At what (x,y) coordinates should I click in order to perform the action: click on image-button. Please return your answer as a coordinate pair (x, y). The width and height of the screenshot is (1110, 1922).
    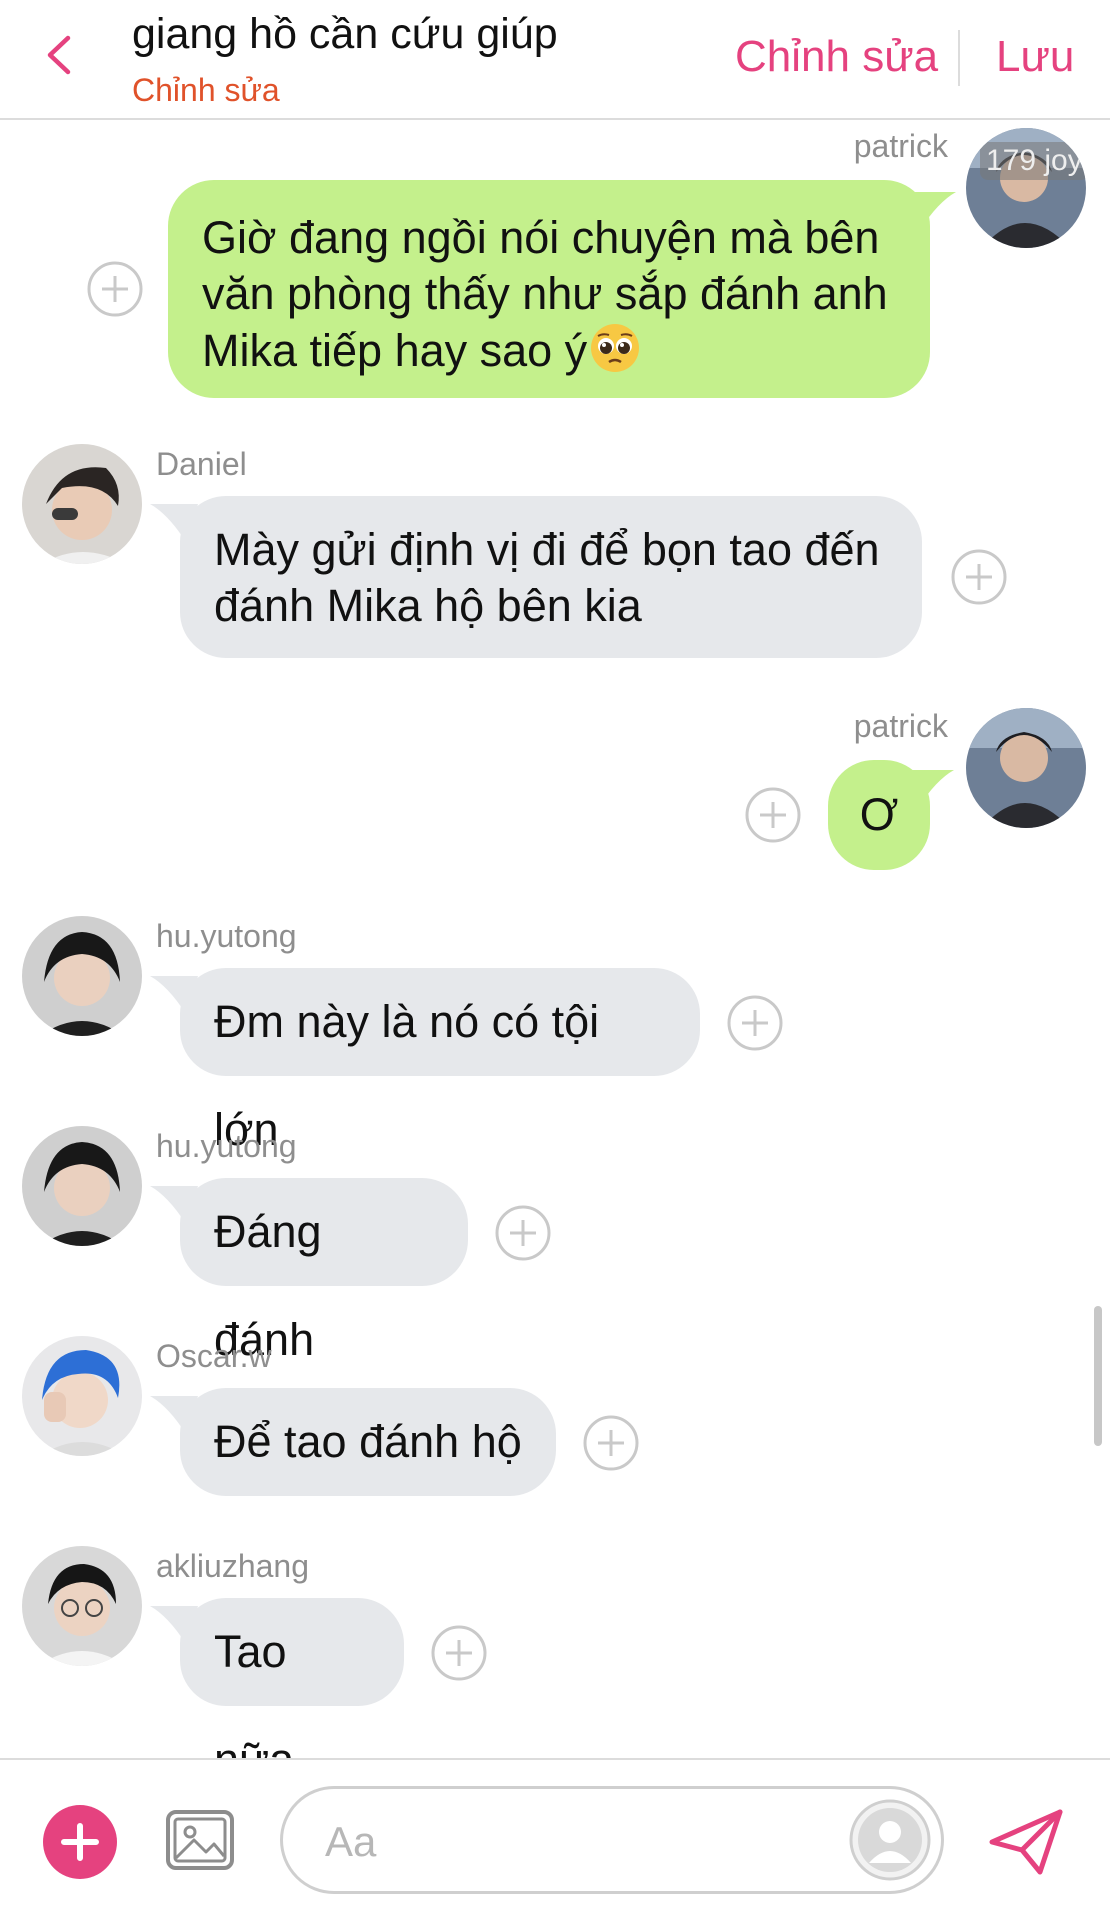
    Looking at the image, I should click on (200, 1840).